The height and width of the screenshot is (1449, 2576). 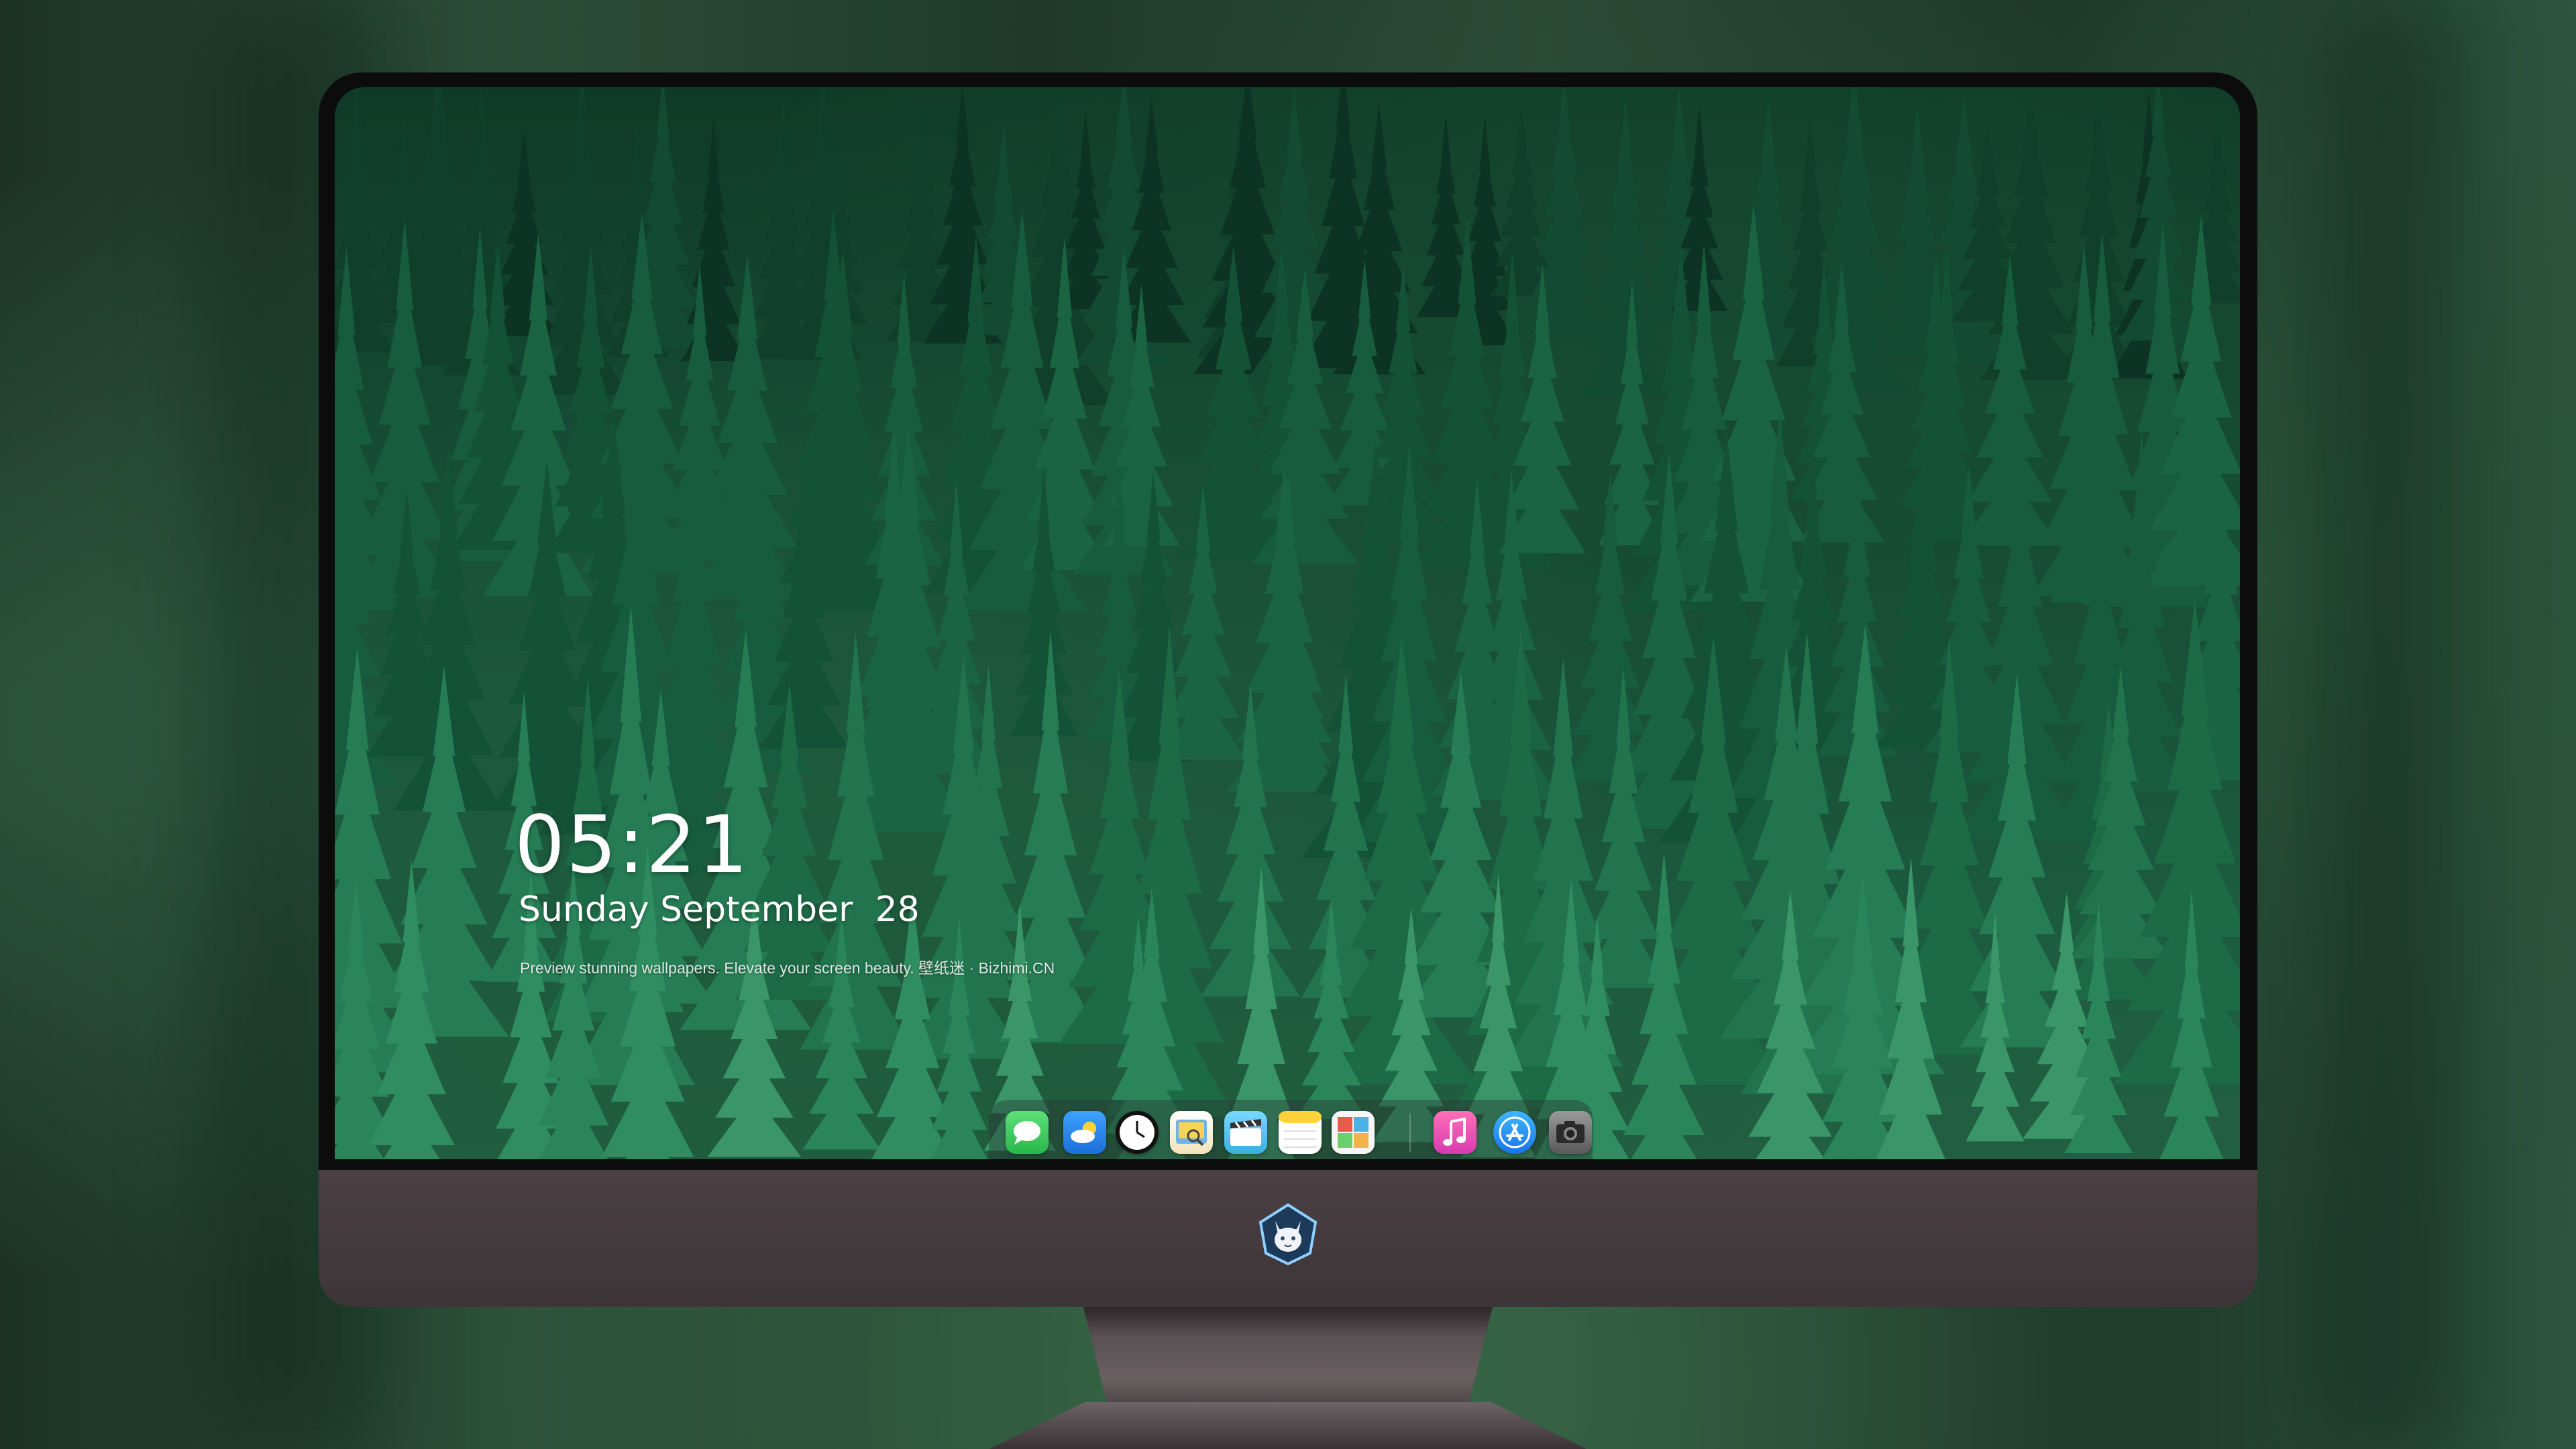 I want to click on photo-booth-icon, so click(x=1353, y=1132).